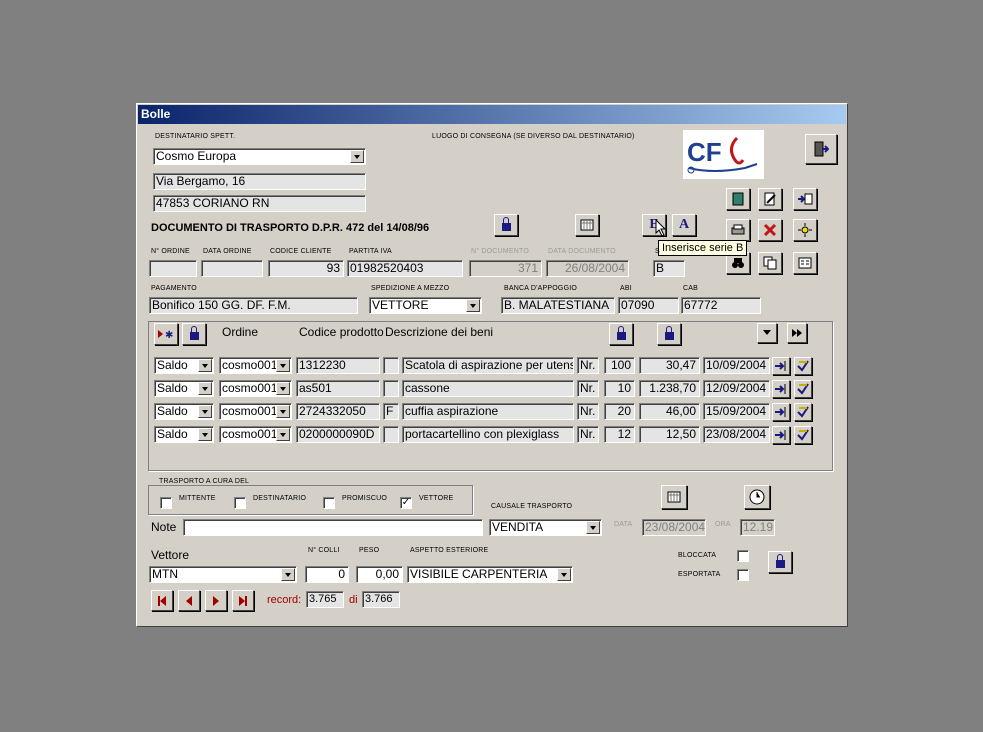  I want to click on destinatario-checkbox, so click(240, 503).